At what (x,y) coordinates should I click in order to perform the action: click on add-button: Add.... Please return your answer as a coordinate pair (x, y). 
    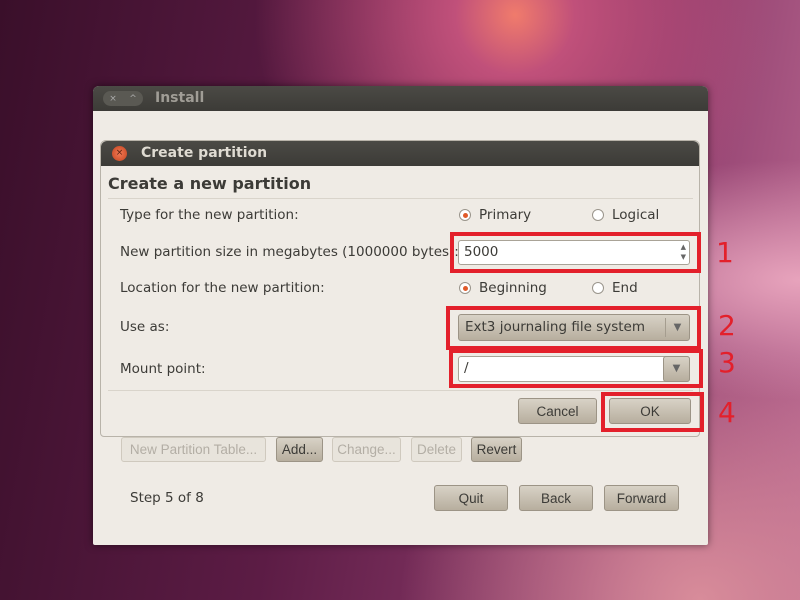
    Looking at the image, I should click on (299, 449).